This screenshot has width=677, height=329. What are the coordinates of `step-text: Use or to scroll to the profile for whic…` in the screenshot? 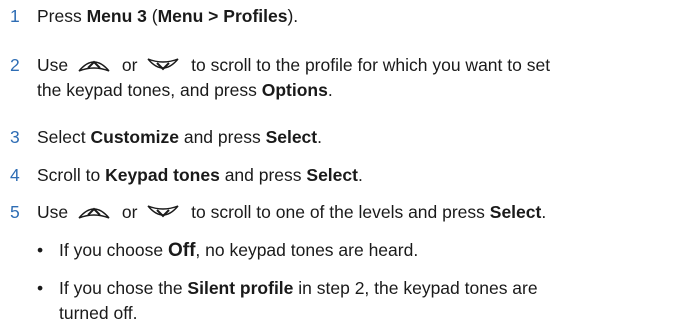 It's located at (352, 78).